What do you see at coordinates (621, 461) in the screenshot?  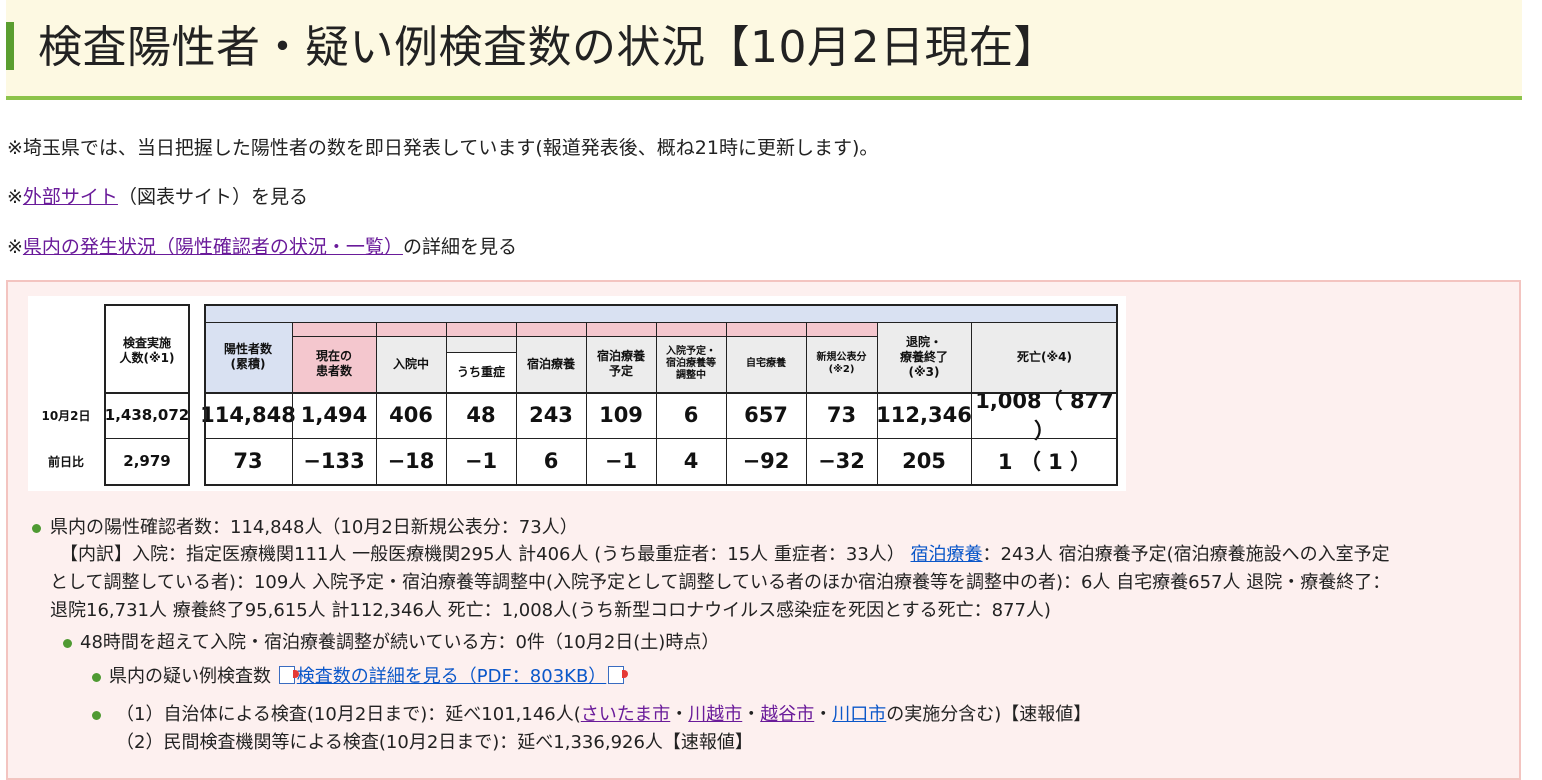 I see `table-cell-hotel-planned: −1` at bounding box center [621, 461].